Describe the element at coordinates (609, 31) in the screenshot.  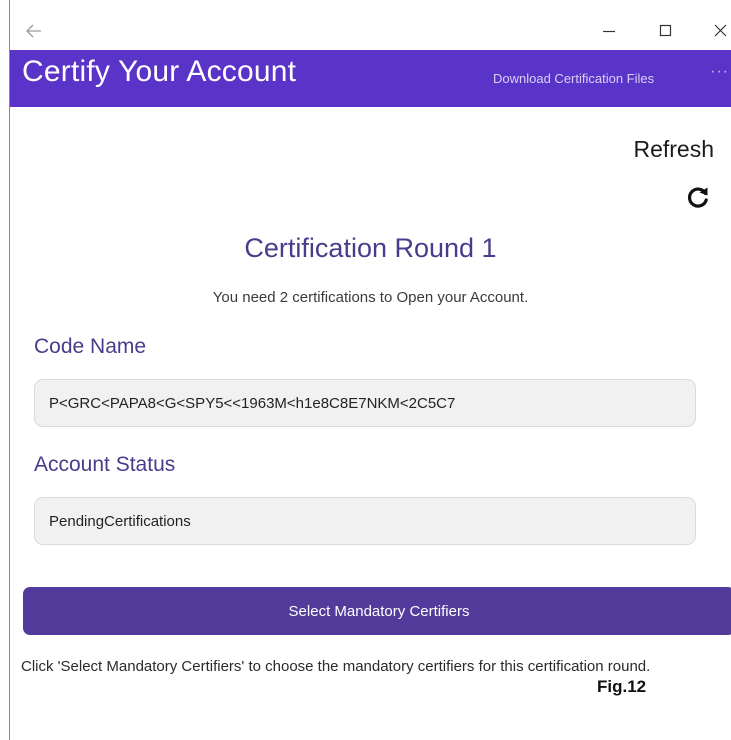
I see `minimize-icon` at that location.